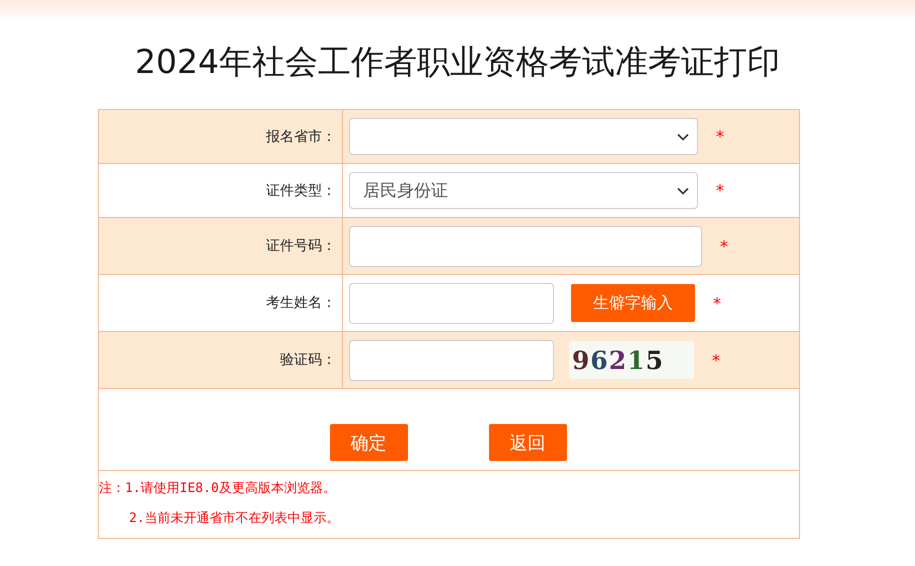  What do you see at coordinates (527, 442) in the screenshot?
I see `back-button: 返回` at bounding box center [527, 442].